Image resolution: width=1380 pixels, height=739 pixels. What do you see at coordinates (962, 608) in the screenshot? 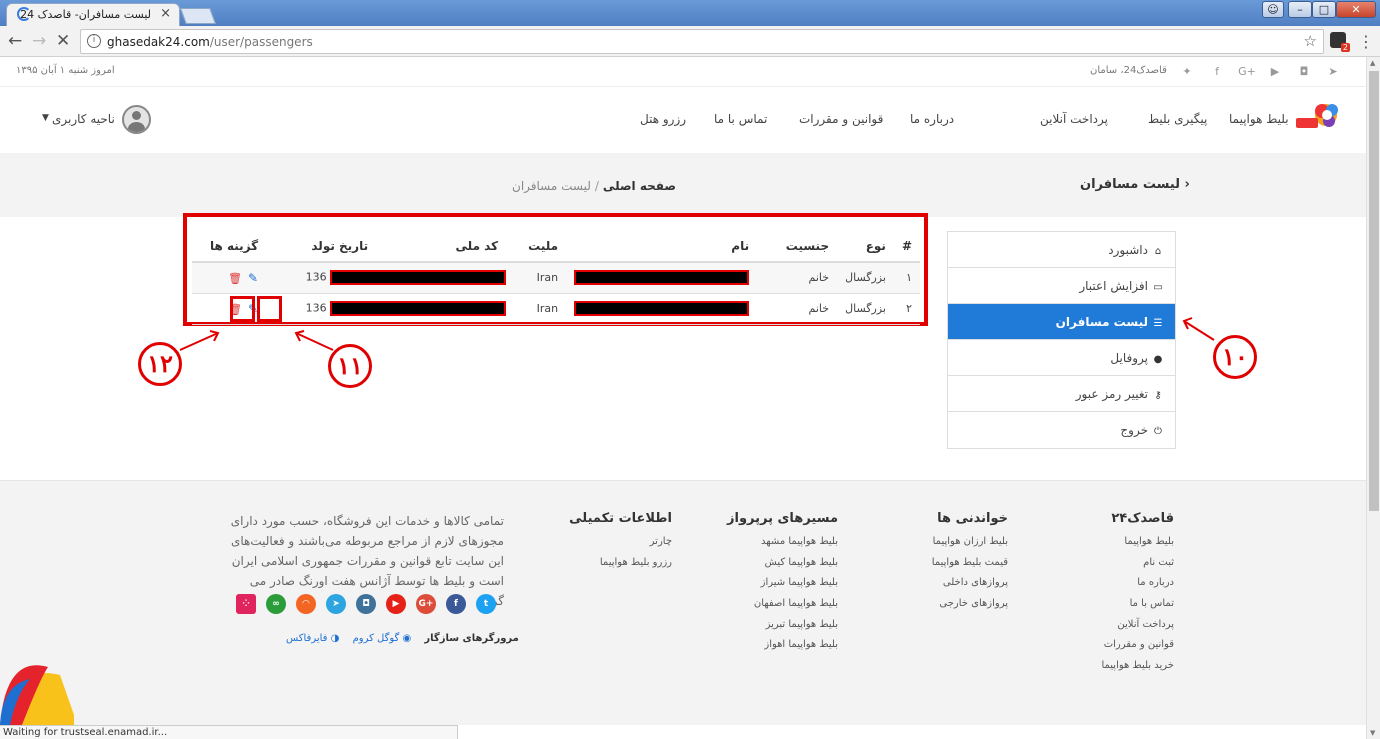
I see `footer-link: پروازهای خارجی` at bounding box center [962, 608].